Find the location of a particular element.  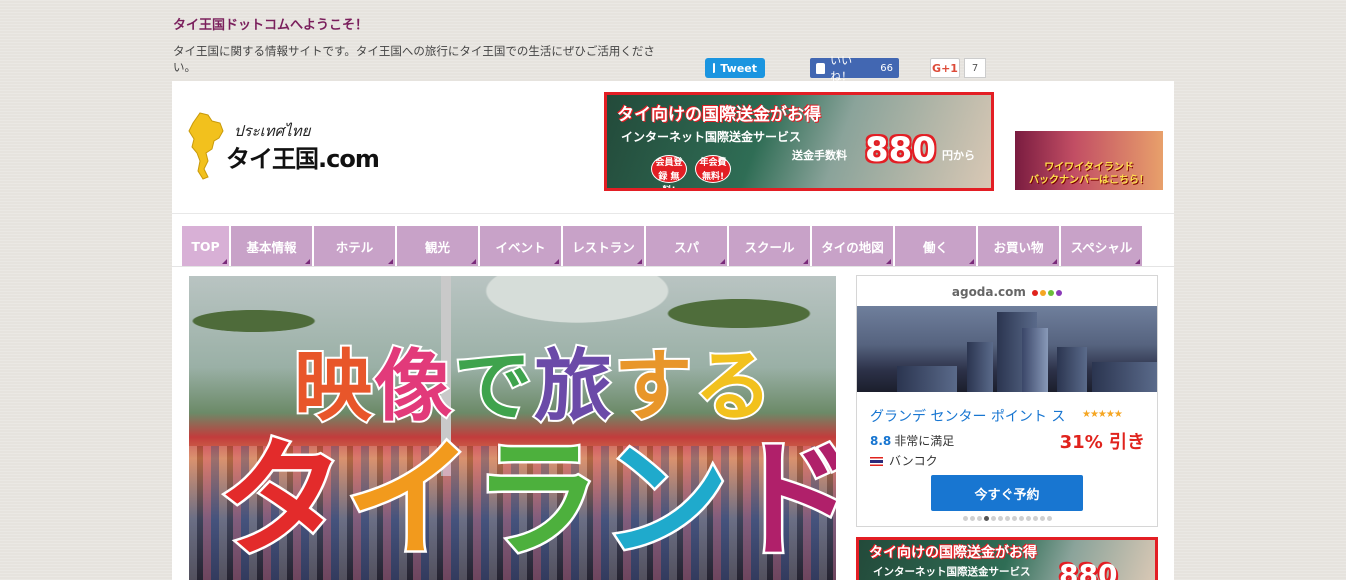

twitter-bird-icon is located at coordinates (714, 68).